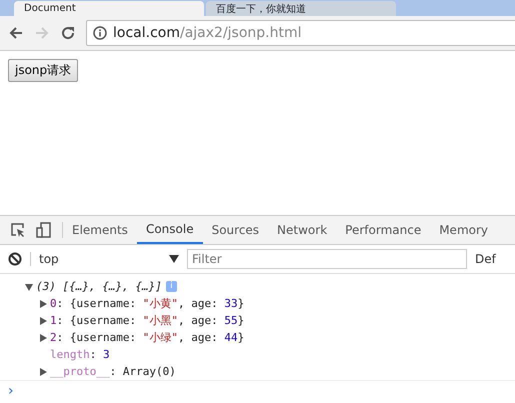 The image size is (515, 403). I want to click on console-line: 2: {username: "小绿", age: 44}, so click(147, 337).